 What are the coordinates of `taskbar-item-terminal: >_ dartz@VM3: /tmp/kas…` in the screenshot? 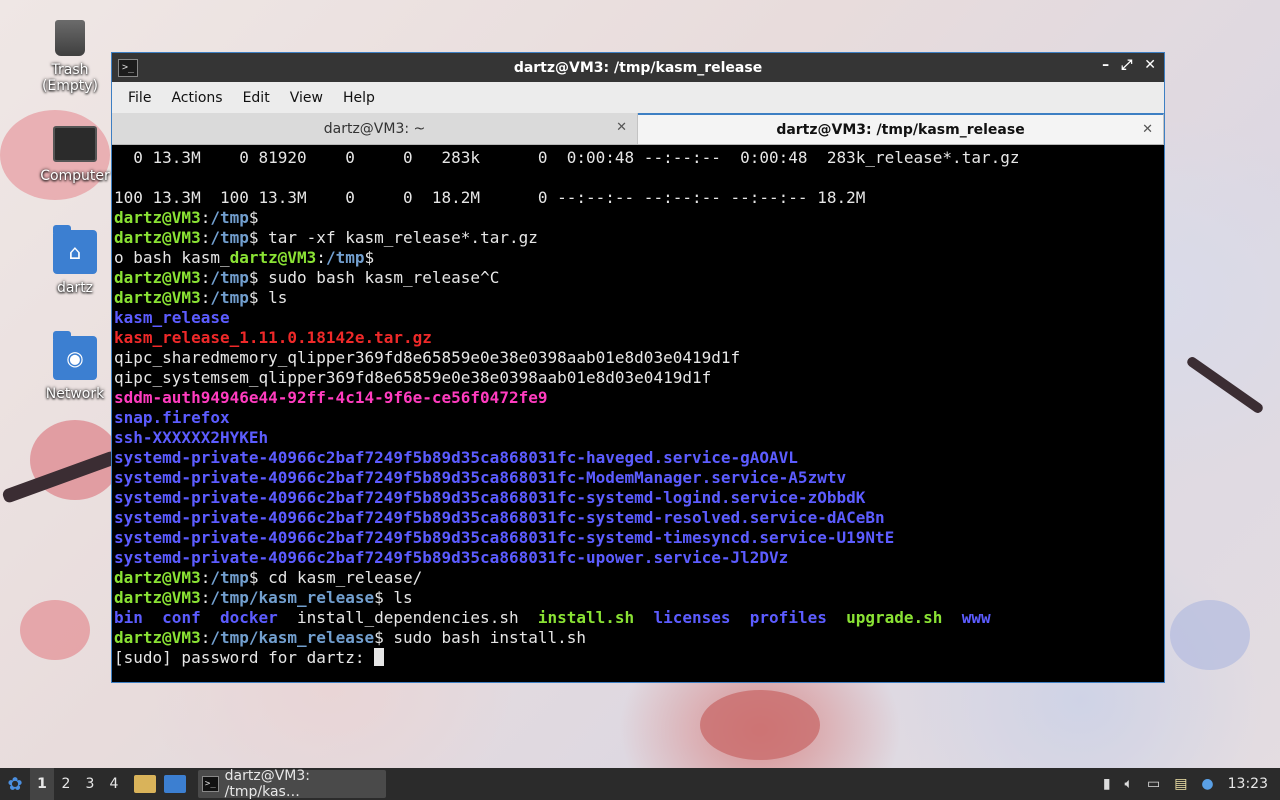 It's located at (292, 784).